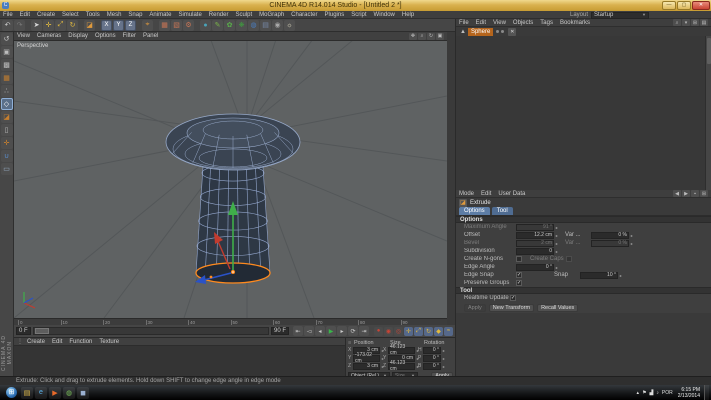  I want to click on autokeying-button: ◉, so click(388, 331).